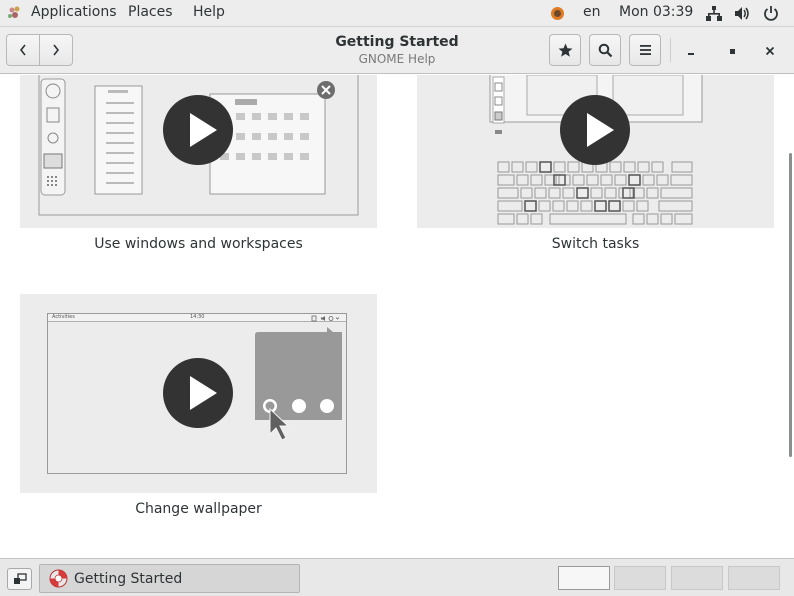 This screenshot has height=596, width=794. What do you see at coordinates (58, 578) in the screenshot?
I see `help-lifebuoy-icon` at bounding box center [58, 578].